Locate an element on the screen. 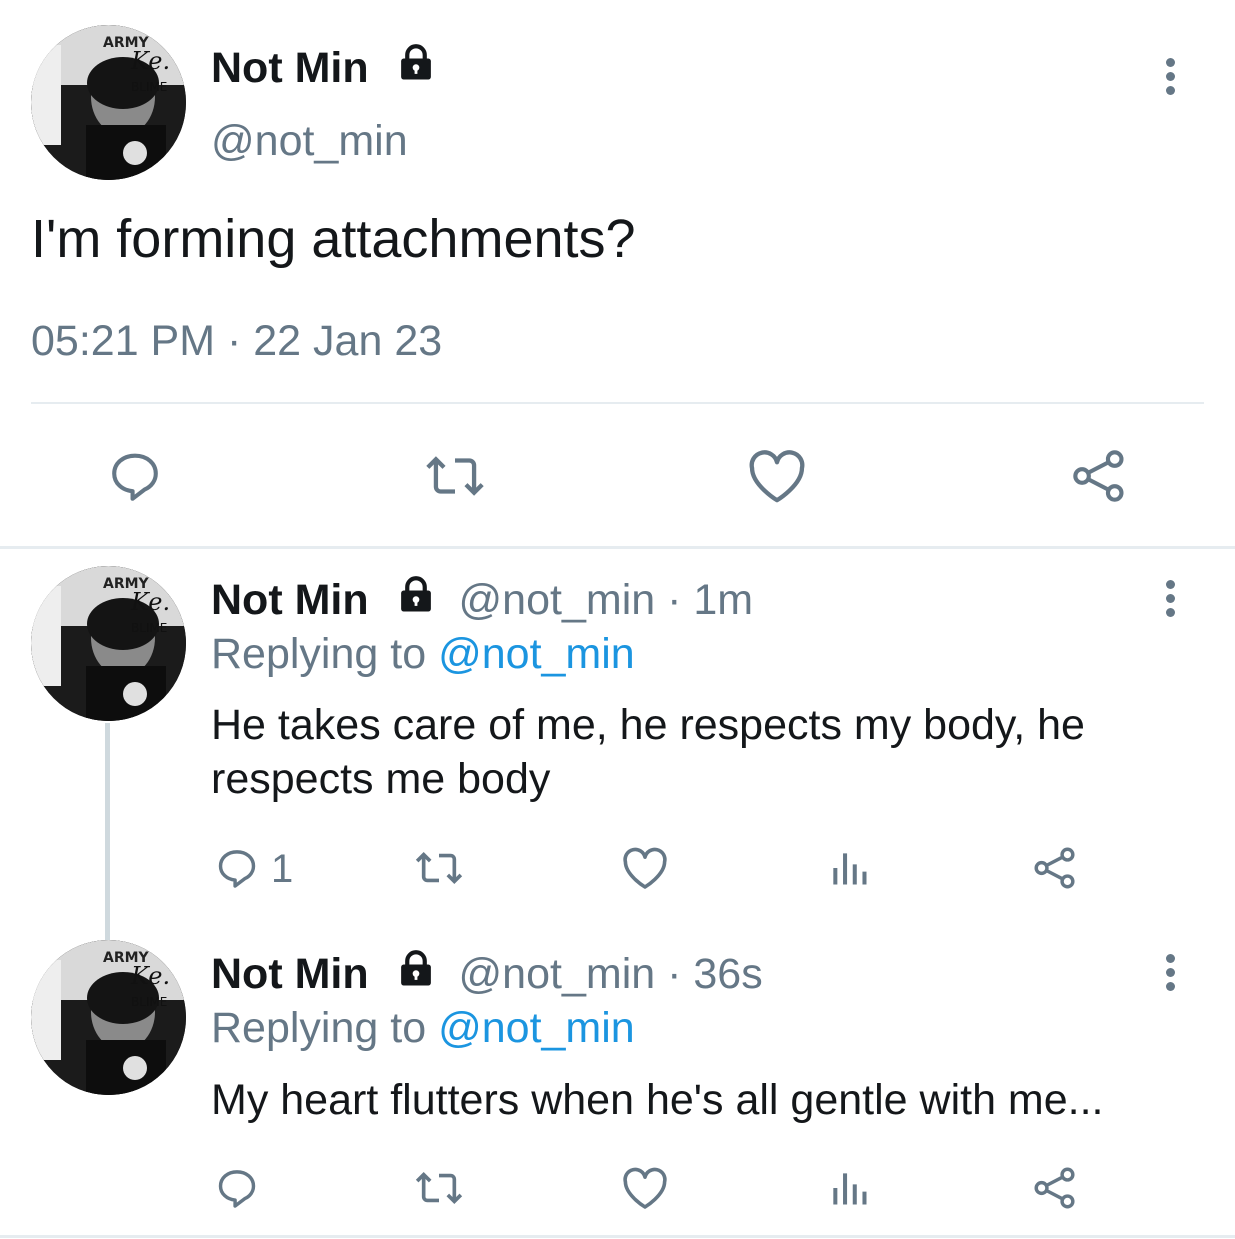  reply-header: Not Min @not_min · 36s is located at coordinates (487, 974).